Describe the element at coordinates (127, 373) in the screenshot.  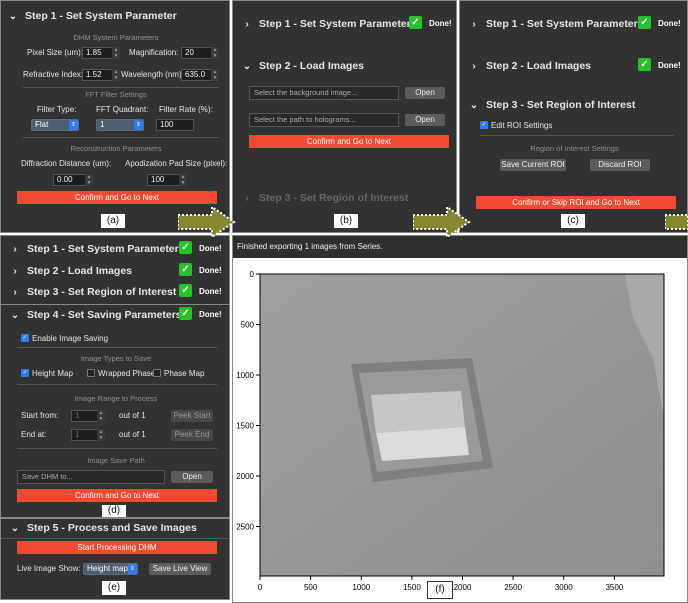
I see `wrapped-phase-label: Wrapped Phase` at that location.